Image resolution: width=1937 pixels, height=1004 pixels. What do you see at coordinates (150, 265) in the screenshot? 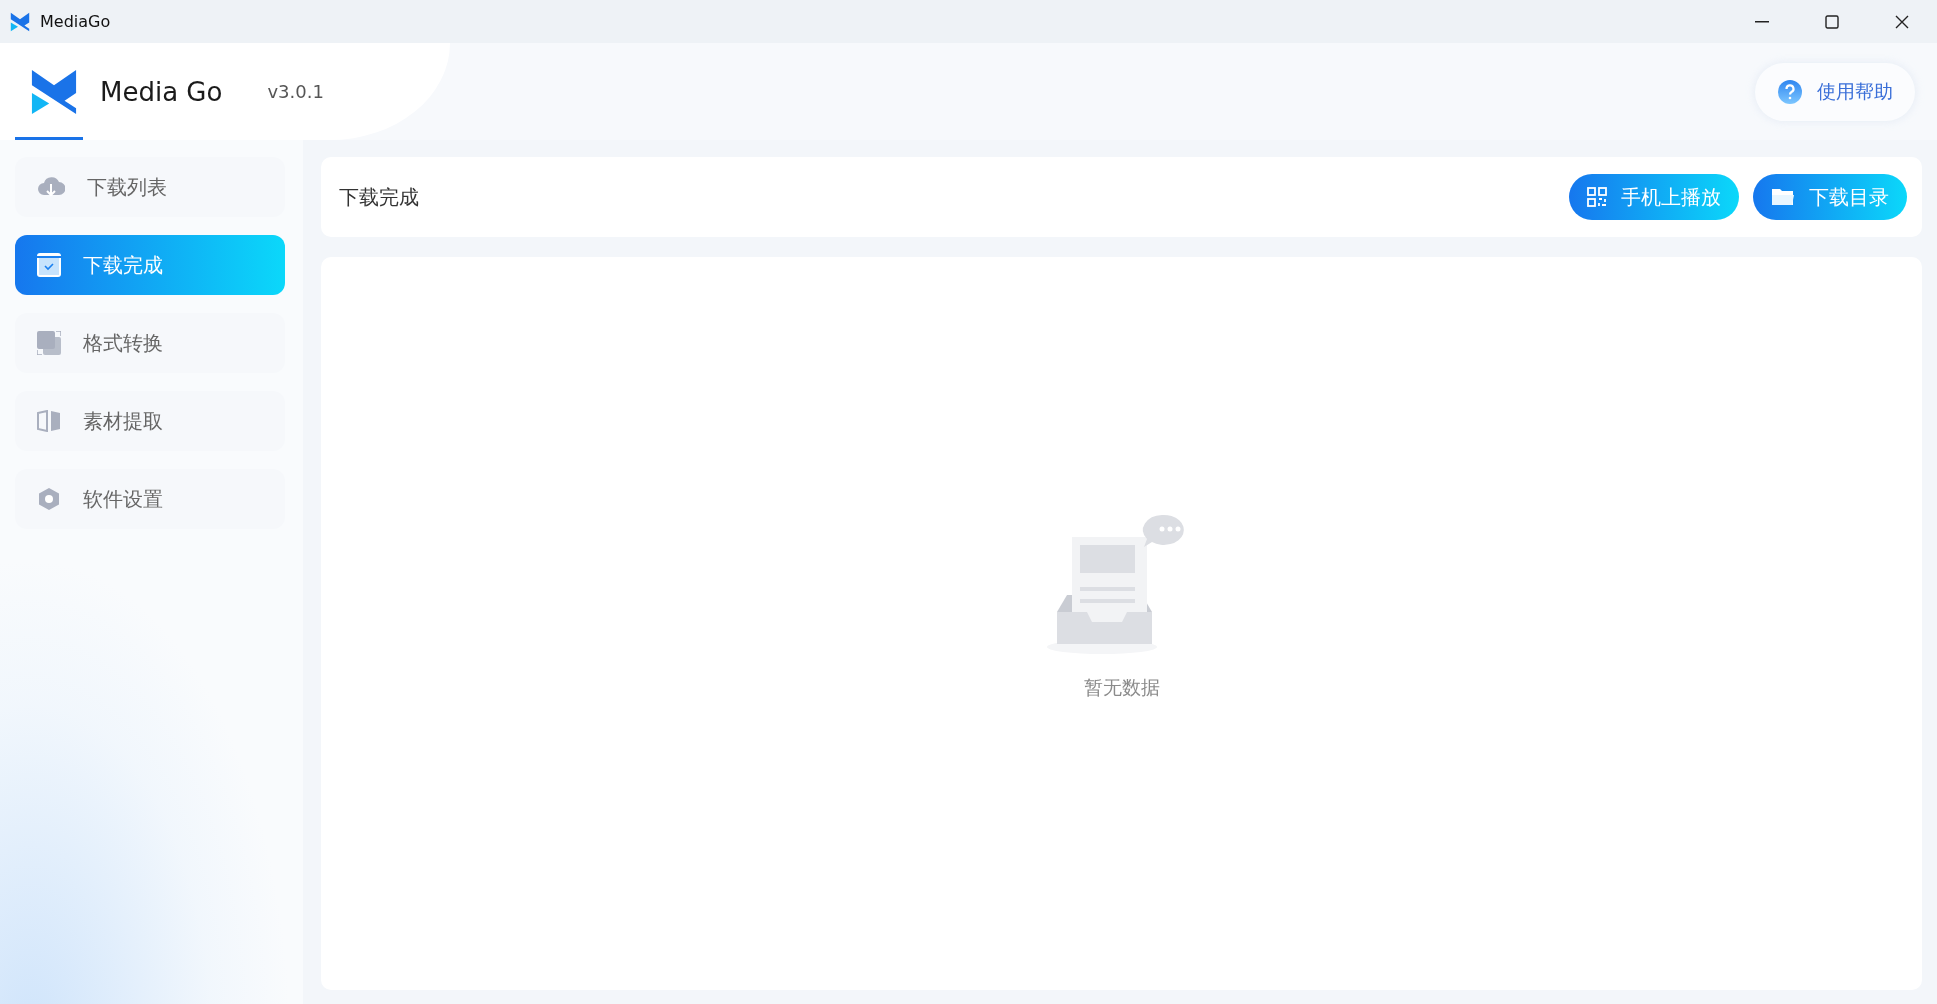
I see `sidebar-item: 下载完成` at bounding box center [150, 265].